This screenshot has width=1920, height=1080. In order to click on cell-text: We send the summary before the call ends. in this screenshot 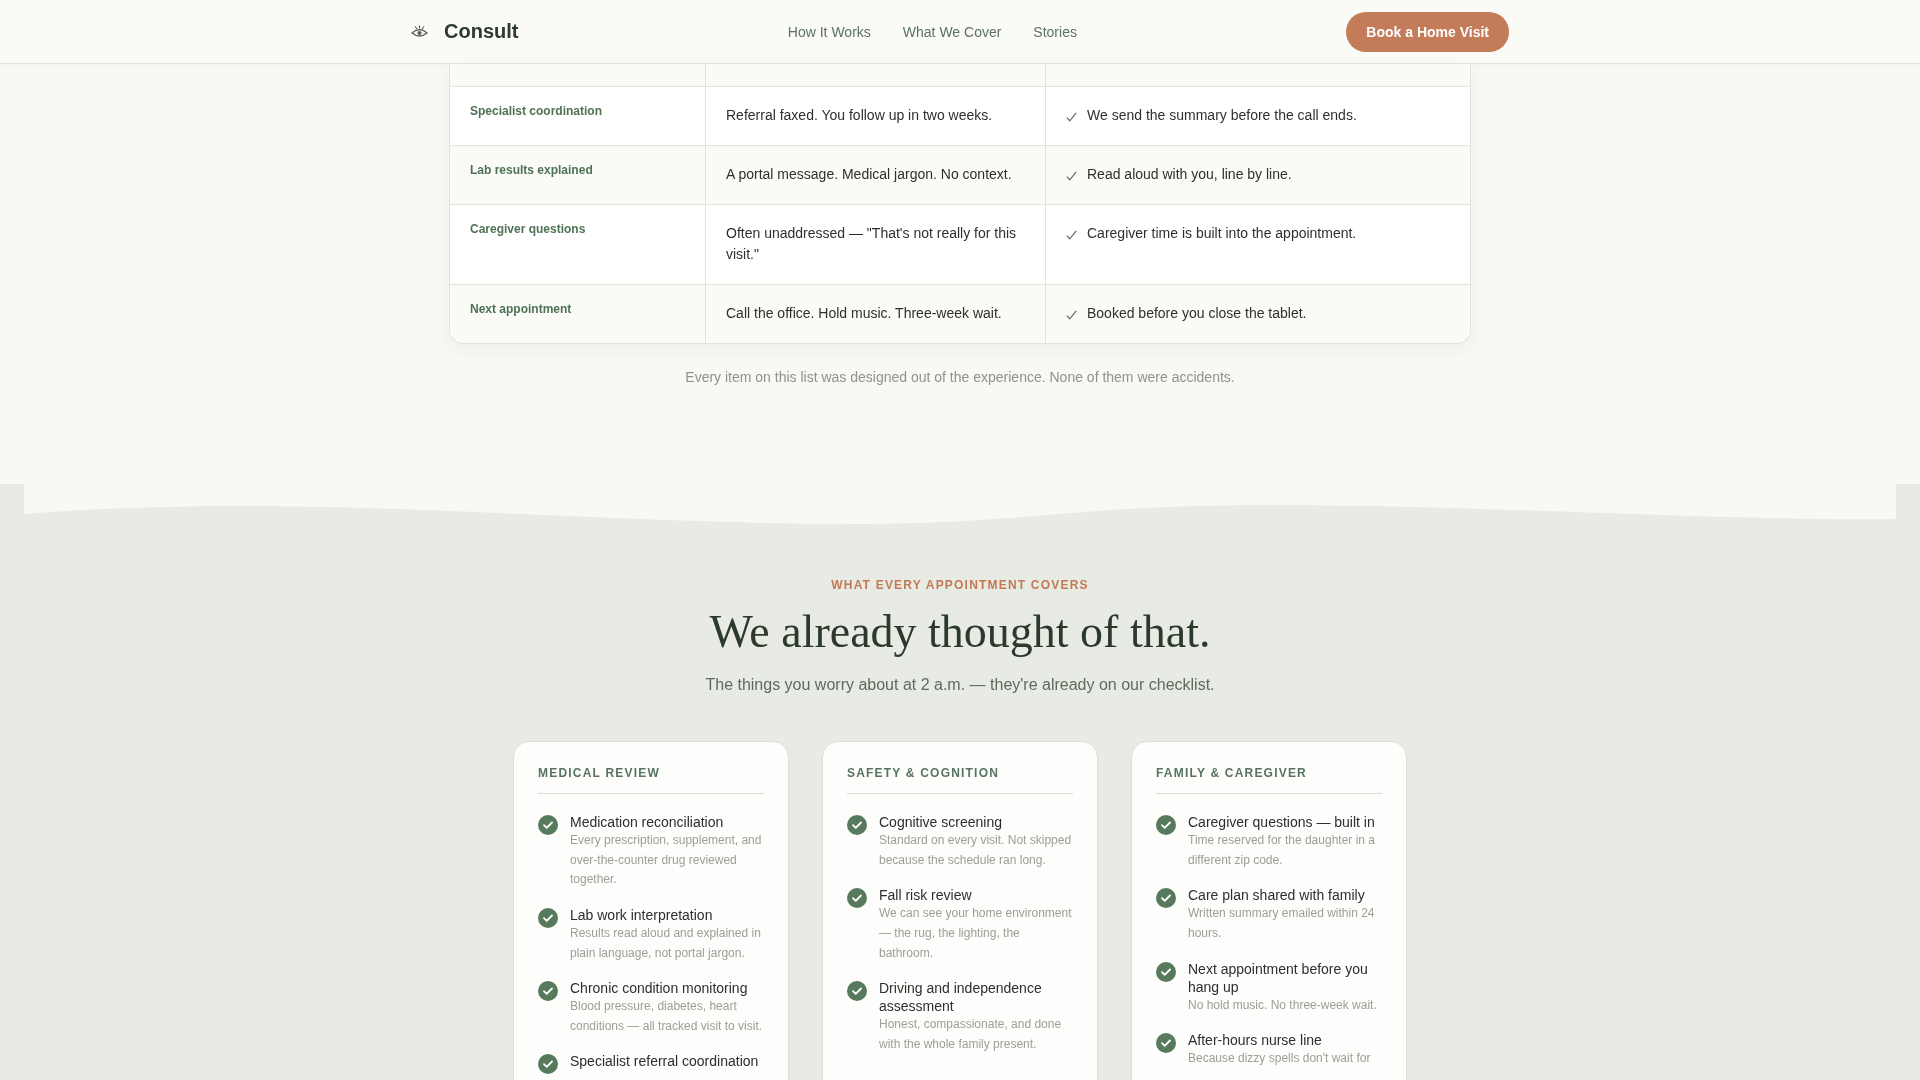, I will do `click(1222, 115)`.